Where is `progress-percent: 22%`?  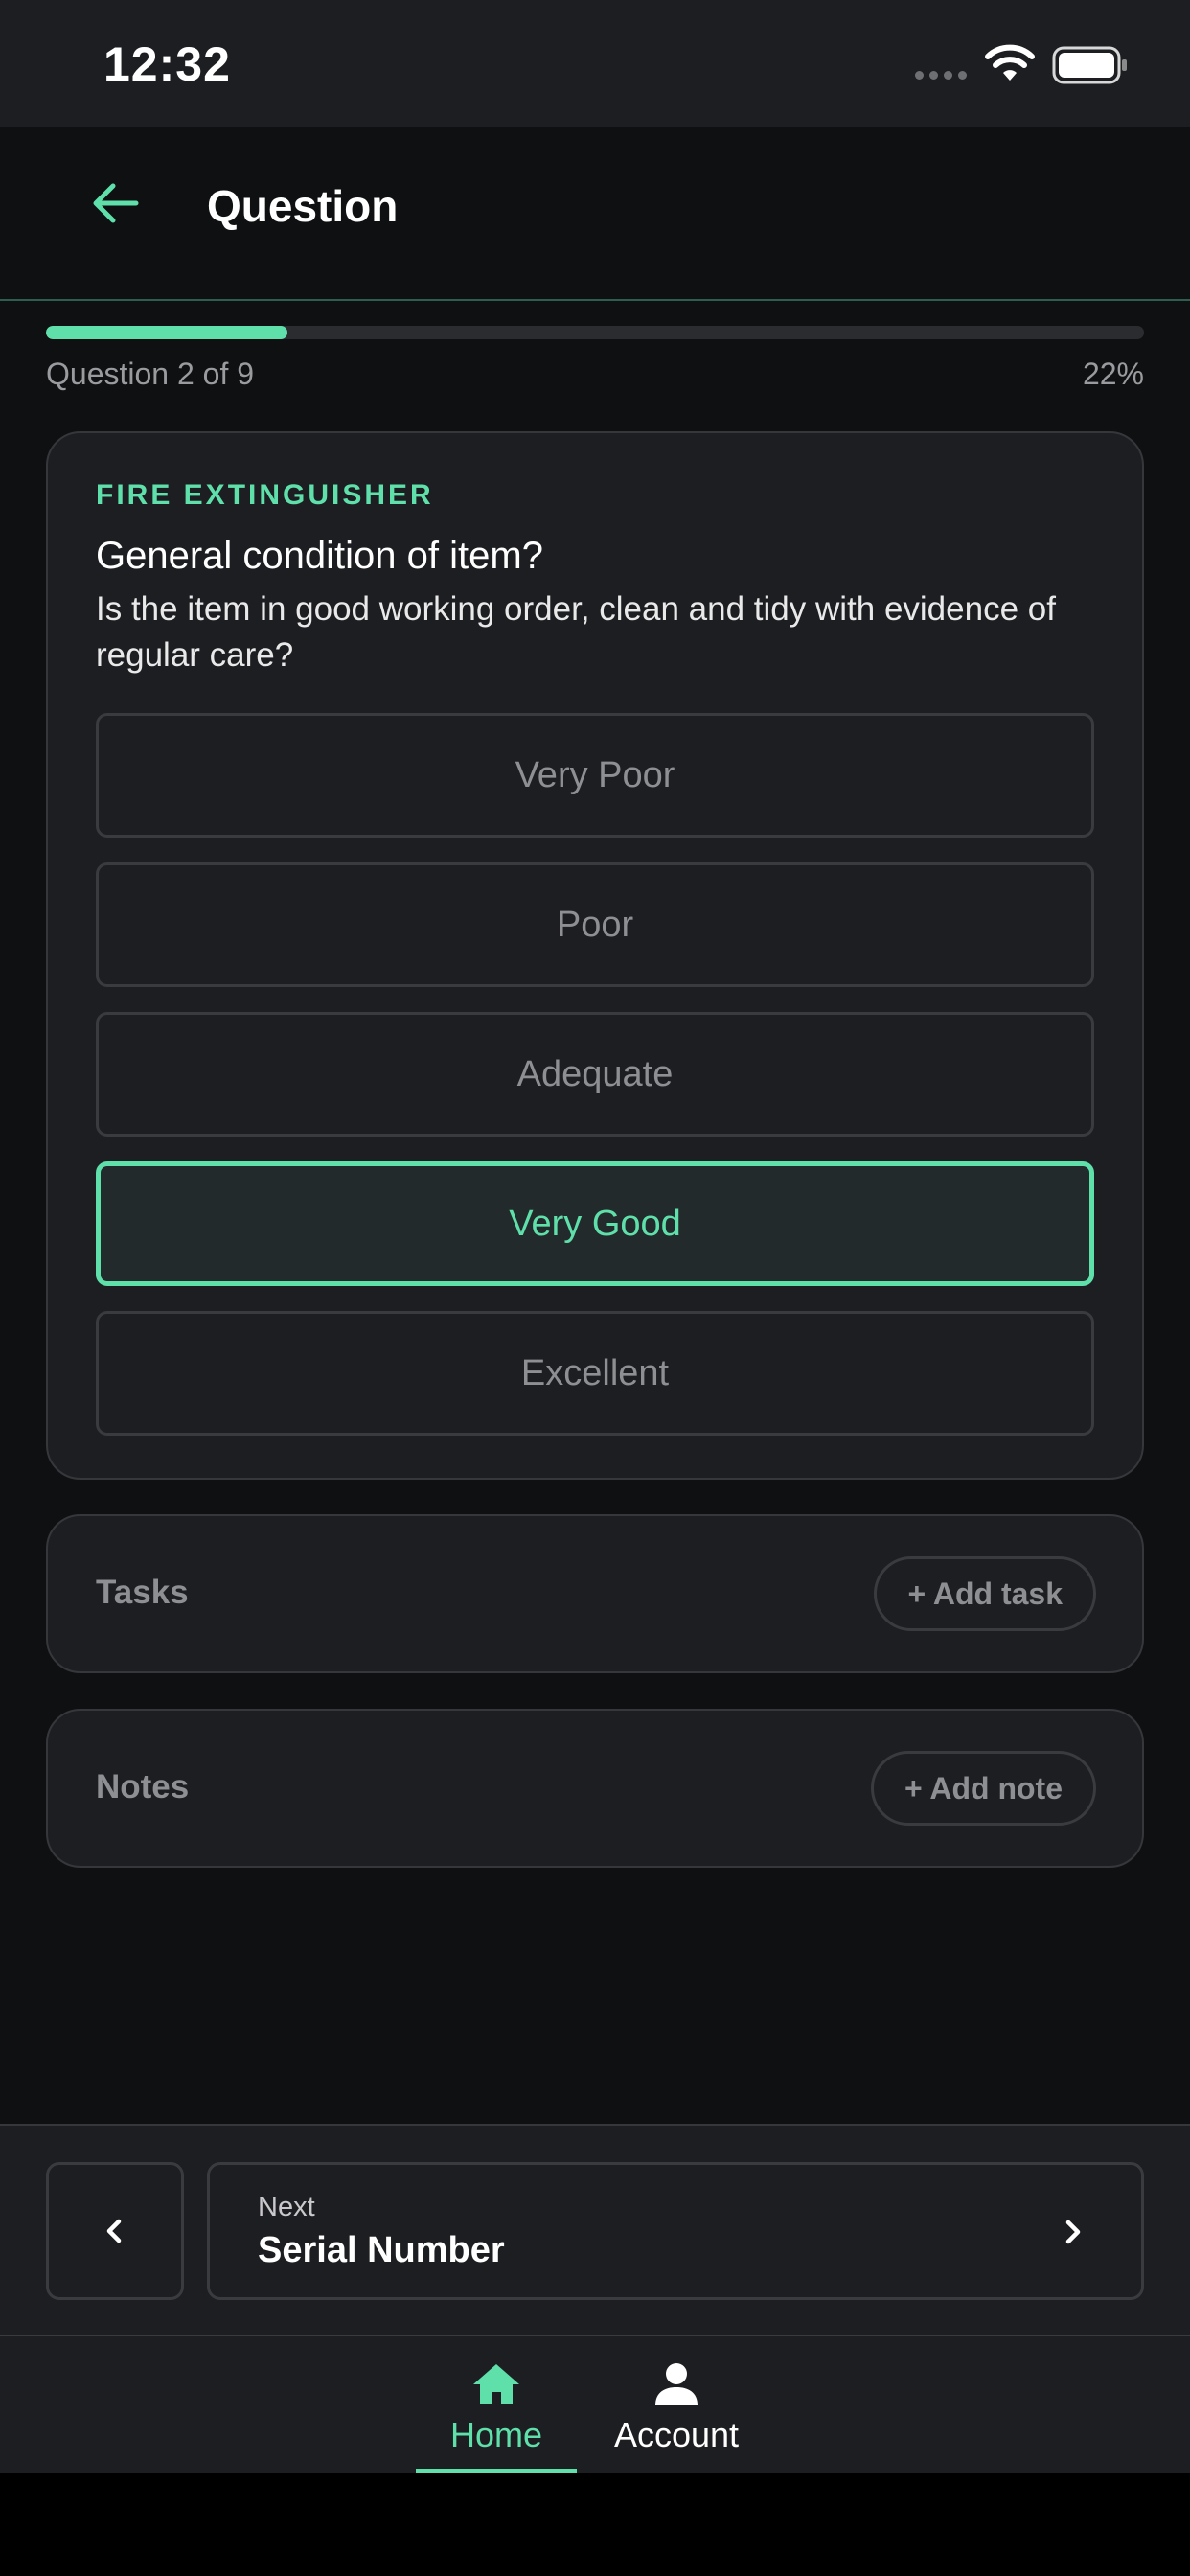
progress-percent: 22% is located at coordinates (1113, 374).